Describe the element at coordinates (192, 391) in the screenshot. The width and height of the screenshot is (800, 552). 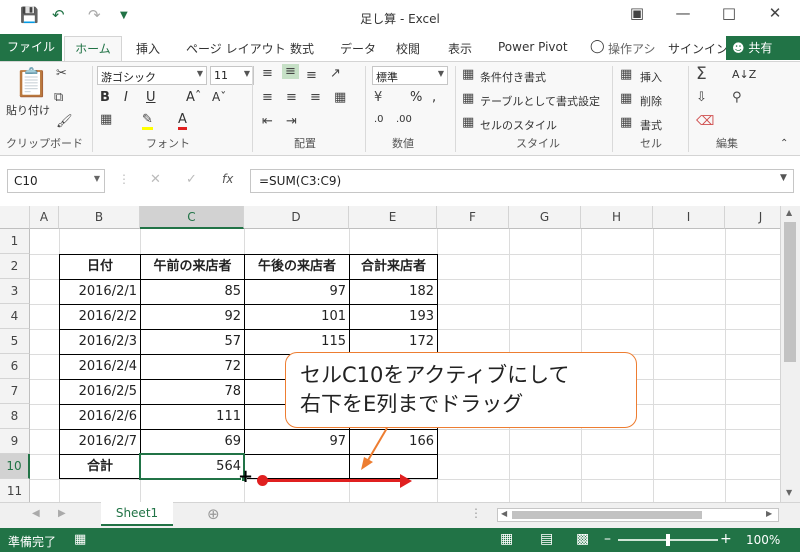
I see `morning-cell: 78` at that location.